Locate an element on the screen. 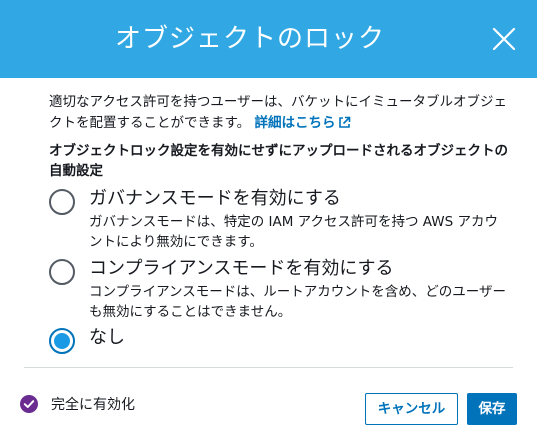 This screenshot has height=444, width=537. dialog-title: オブジェクトのロック is located at coordinates (249, 39).